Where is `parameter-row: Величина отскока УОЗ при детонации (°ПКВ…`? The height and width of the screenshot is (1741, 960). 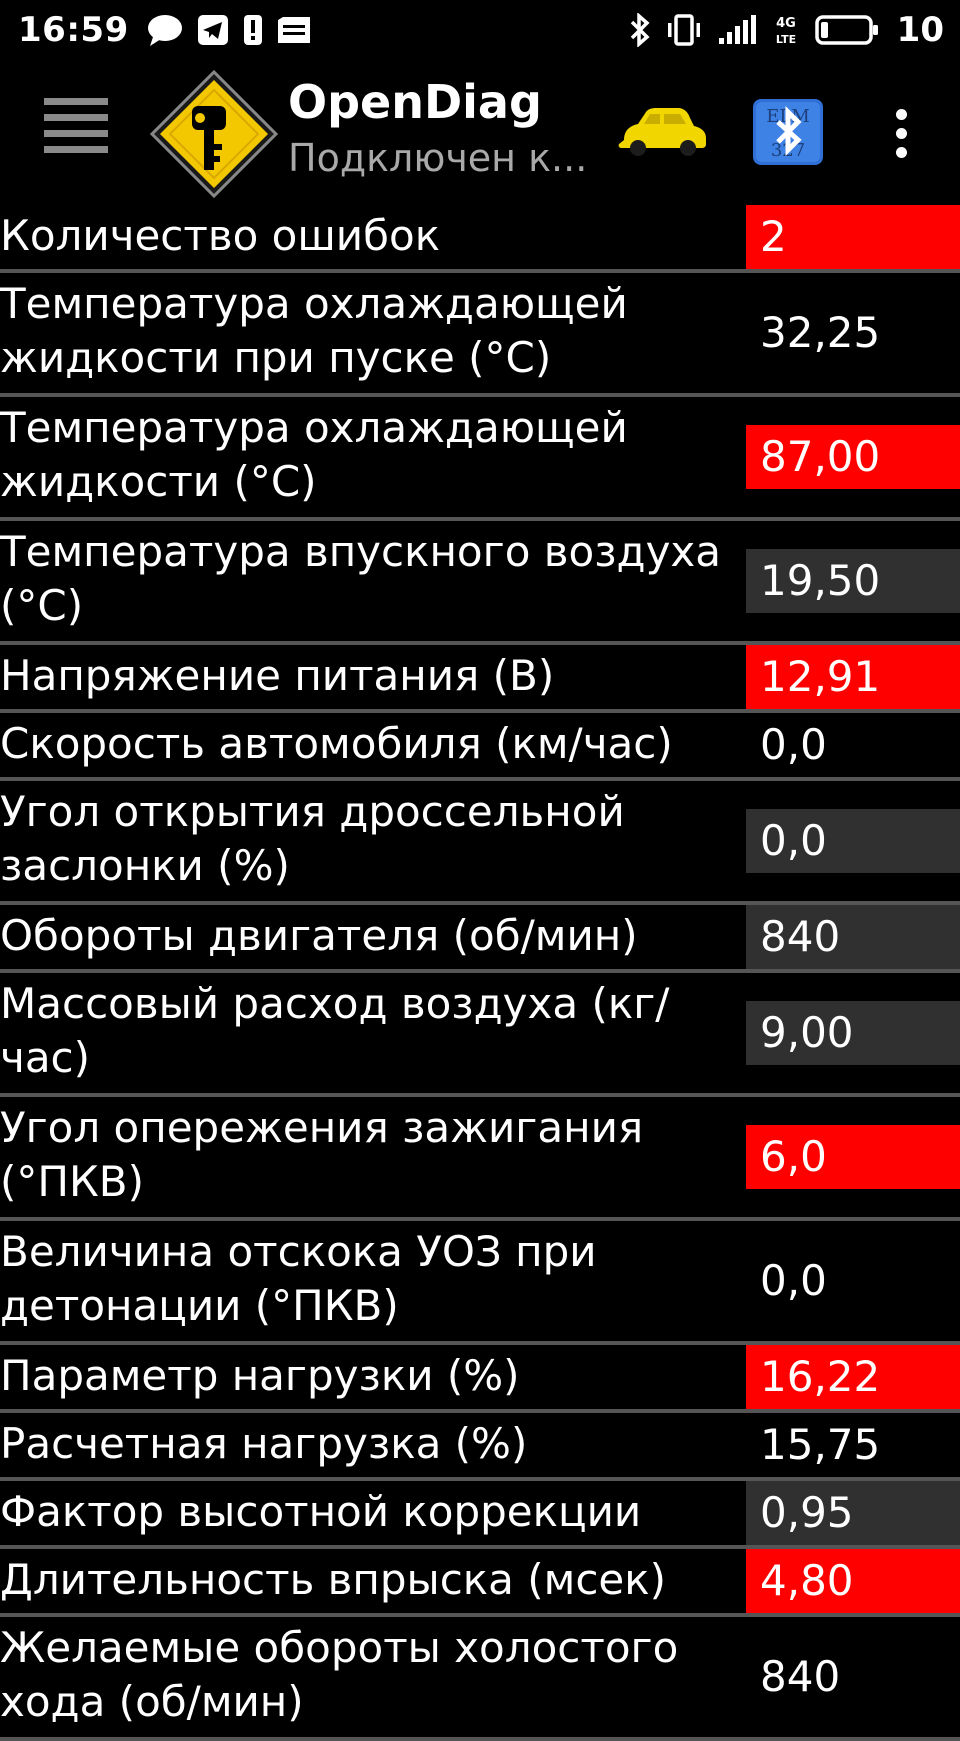
parameter-row: Величина отскока УОЗ при детонации (°ПКВ… is located at coordinates (480, 1283).